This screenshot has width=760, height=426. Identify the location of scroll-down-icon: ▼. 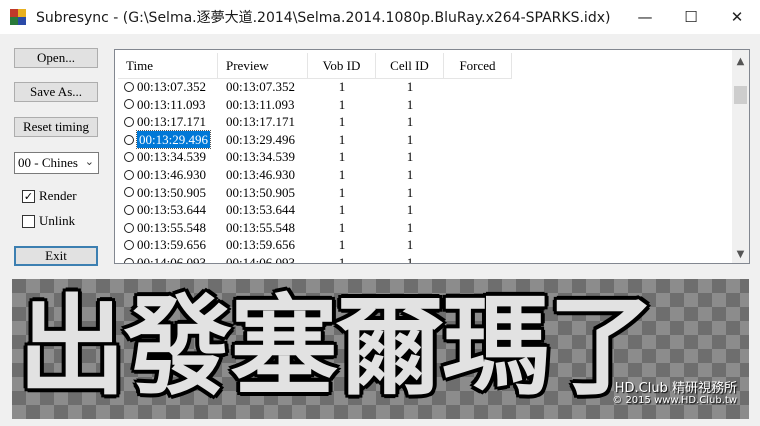
(740, 254).